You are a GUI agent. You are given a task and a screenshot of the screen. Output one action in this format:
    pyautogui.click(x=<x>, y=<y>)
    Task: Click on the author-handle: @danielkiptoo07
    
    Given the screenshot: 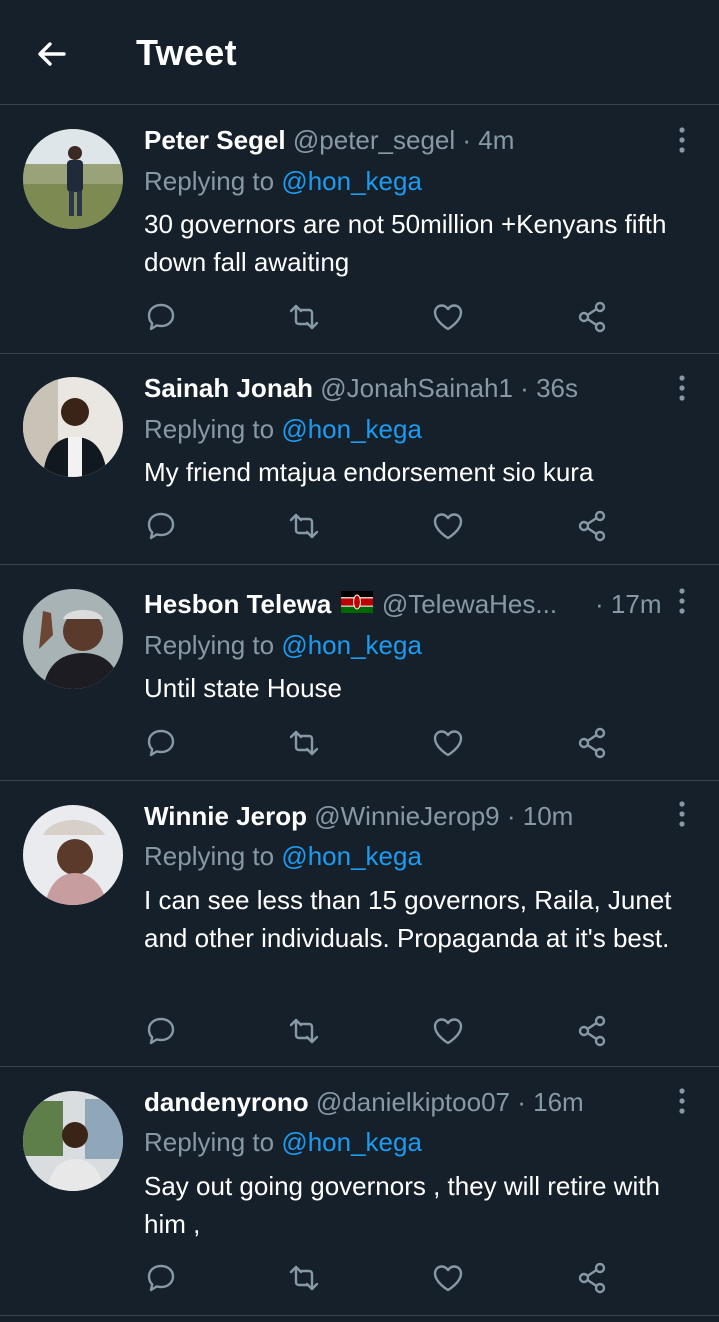 What is the action you would take?
    pyautogui.click(x=413, y=1102)
    